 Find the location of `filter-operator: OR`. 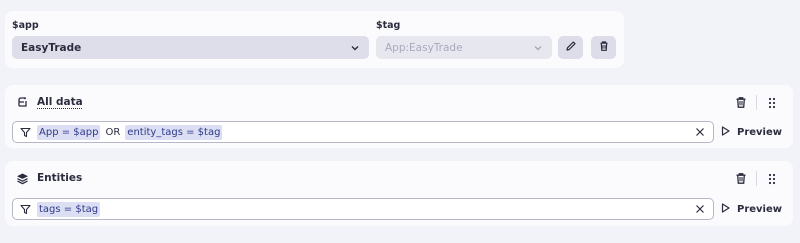

filter-operator: OR is located at coordinates (113, 132).